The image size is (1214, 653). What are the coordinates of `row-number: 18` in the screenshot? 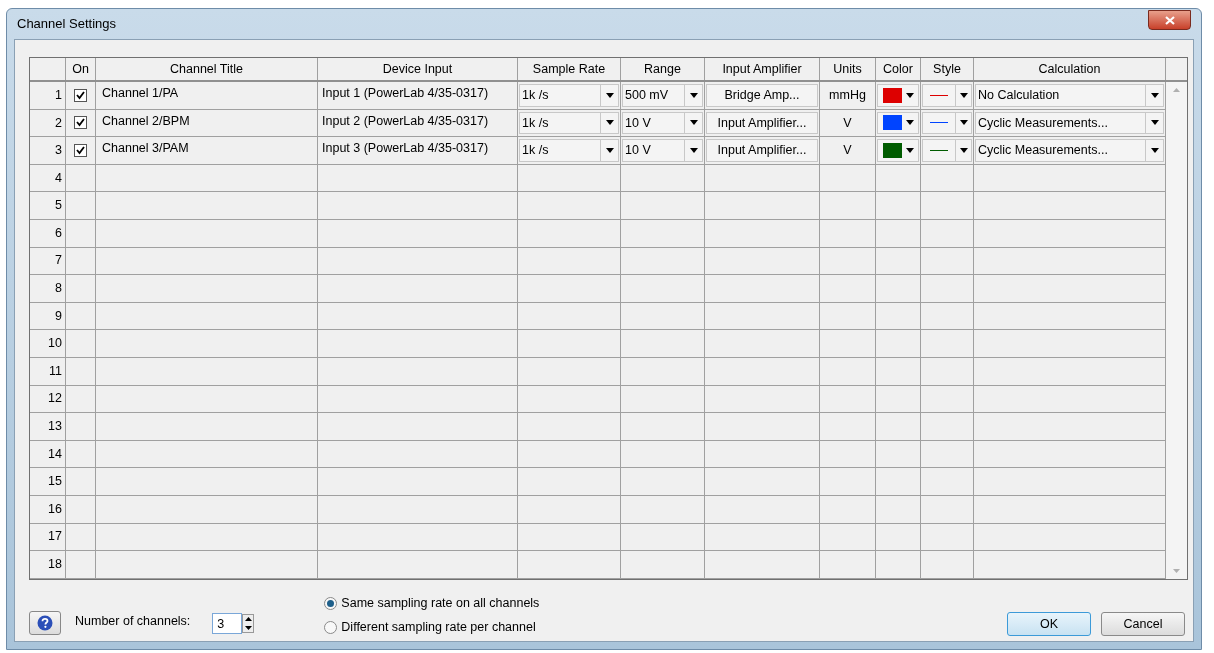 It's located at (48, 564).